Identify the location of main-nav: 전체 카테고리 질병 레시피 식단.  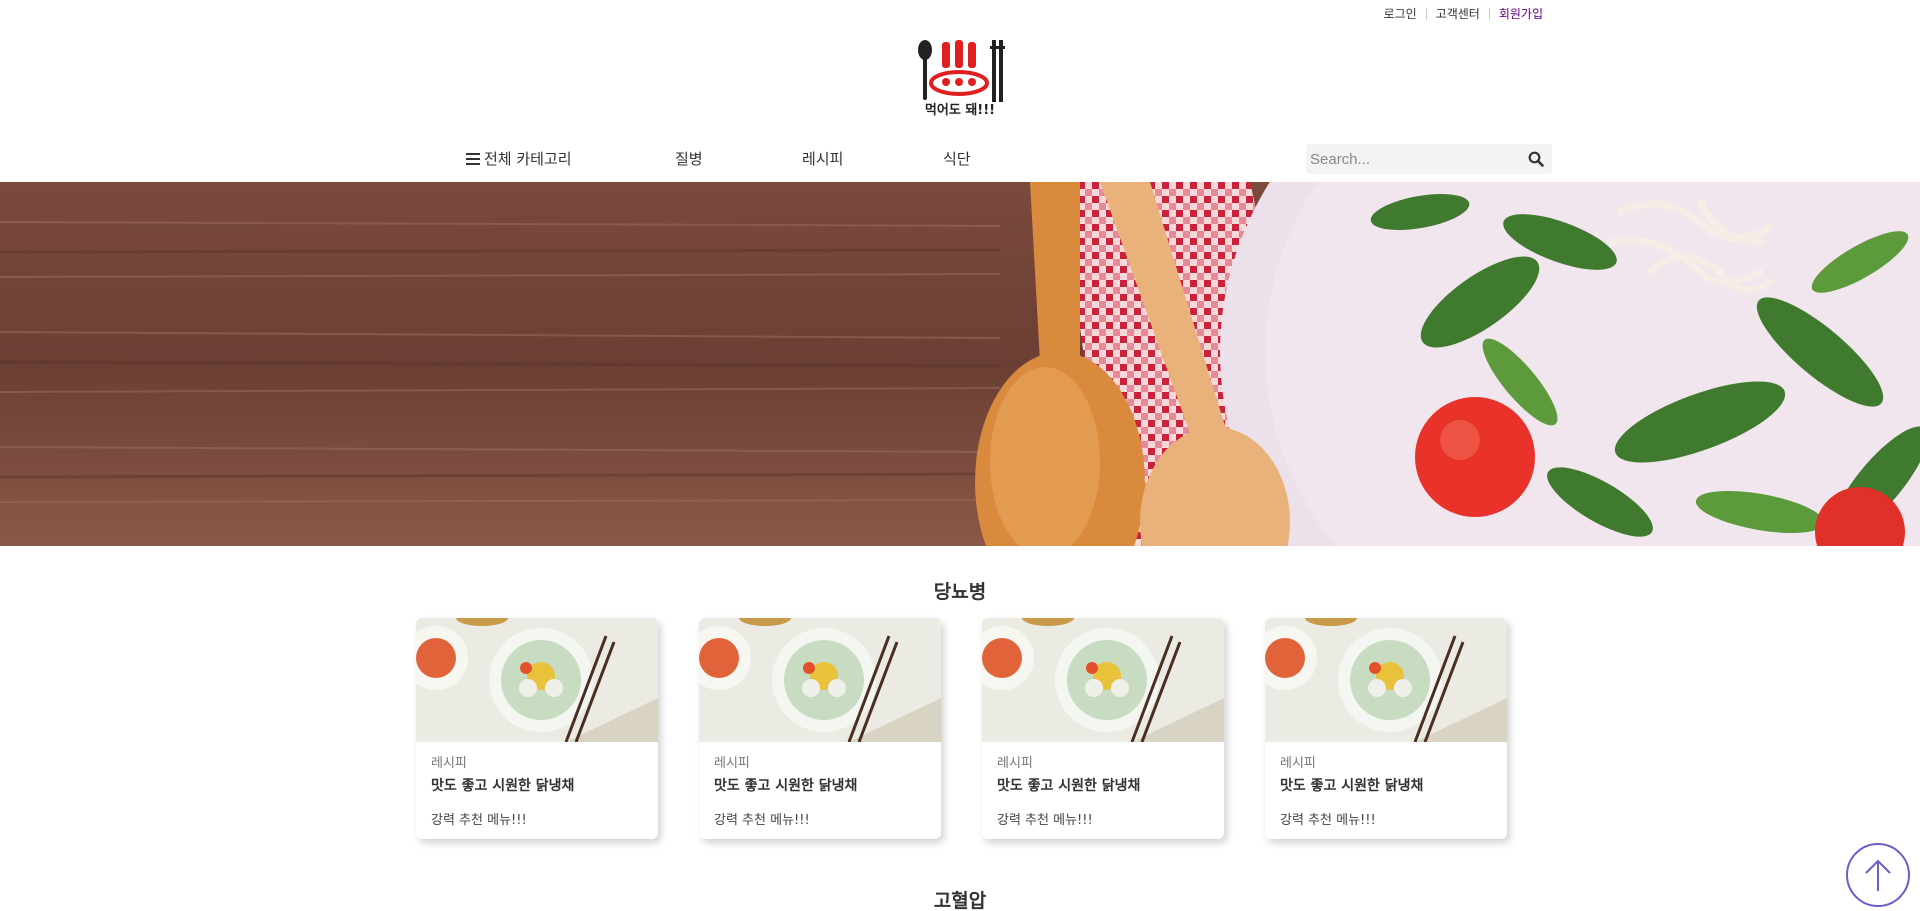
(960, 163).